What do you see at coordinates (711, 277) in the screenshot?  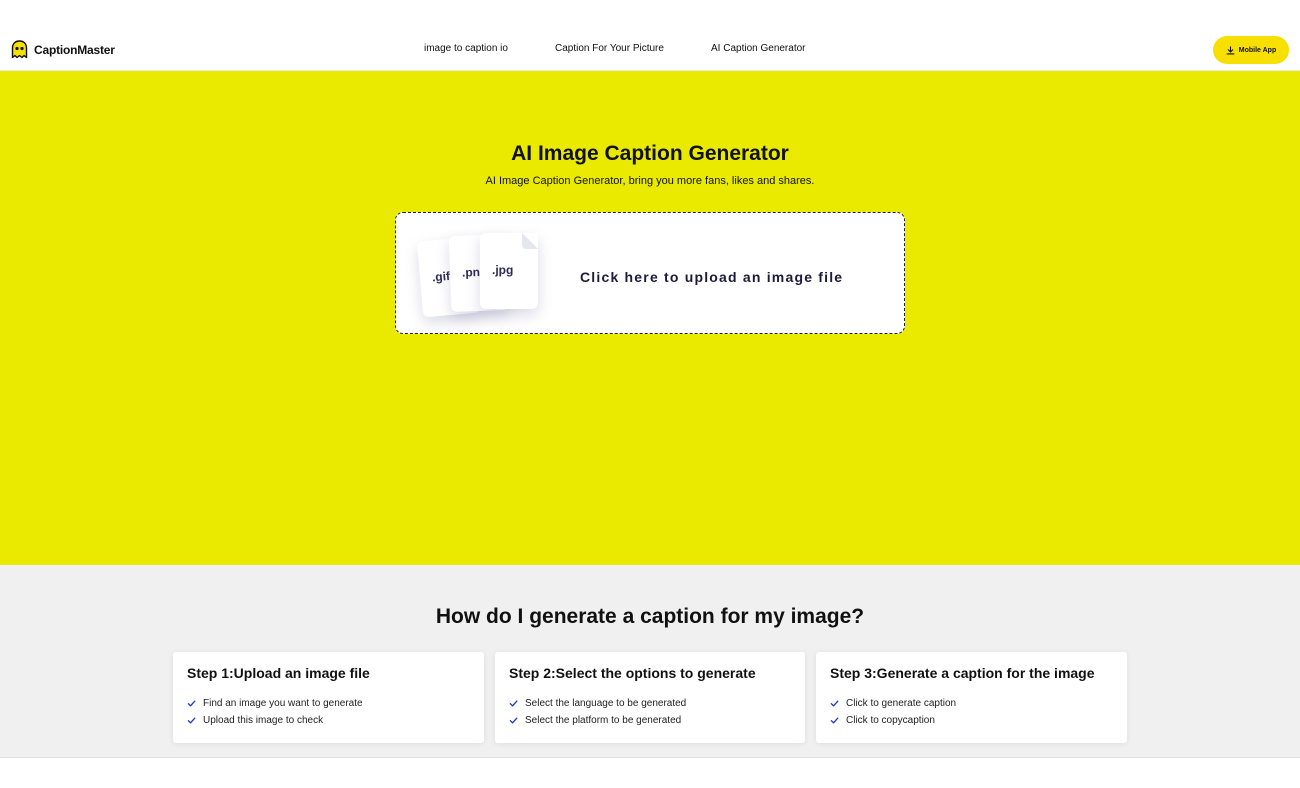 I see `upload-label: Click here to upload an image file` at bounding box center [711, 277].